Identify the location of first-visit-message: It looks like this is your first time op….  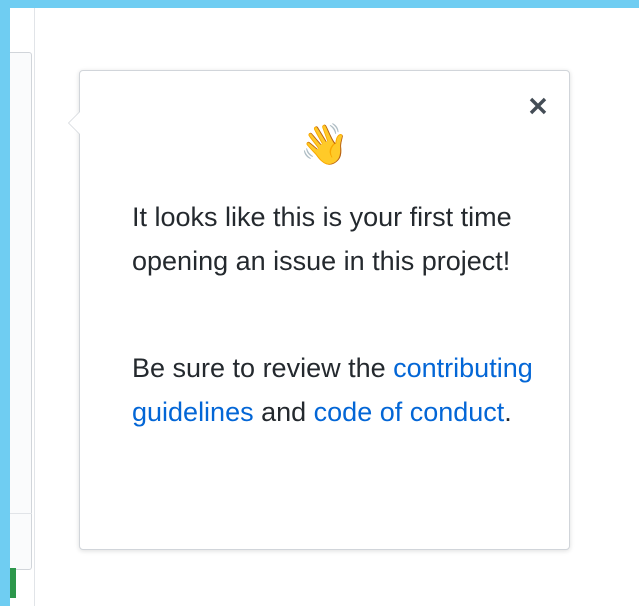
(322, 239).